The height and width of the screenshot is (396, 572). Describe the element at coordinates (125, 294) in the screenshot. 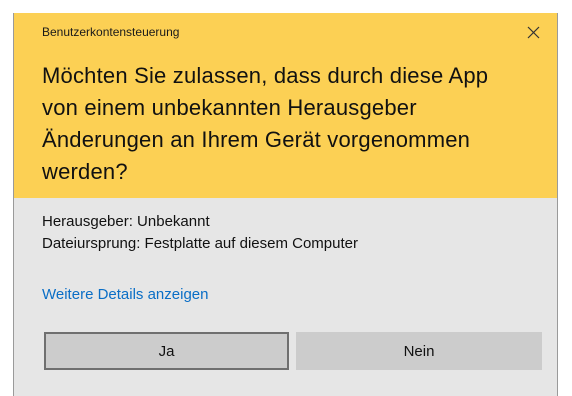

I see `show-details-link: Weitere Details anzeigen` at that location.